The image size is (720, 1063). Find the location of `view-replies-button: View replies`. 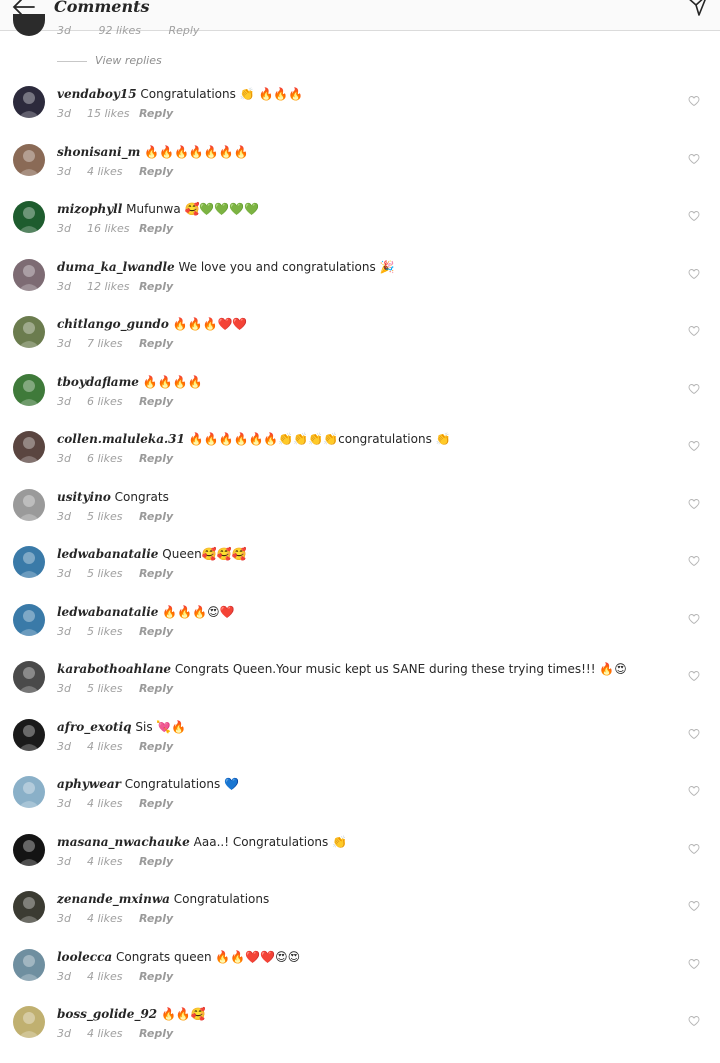

view-replies-button: View replies is located at coordinates (109, 60).